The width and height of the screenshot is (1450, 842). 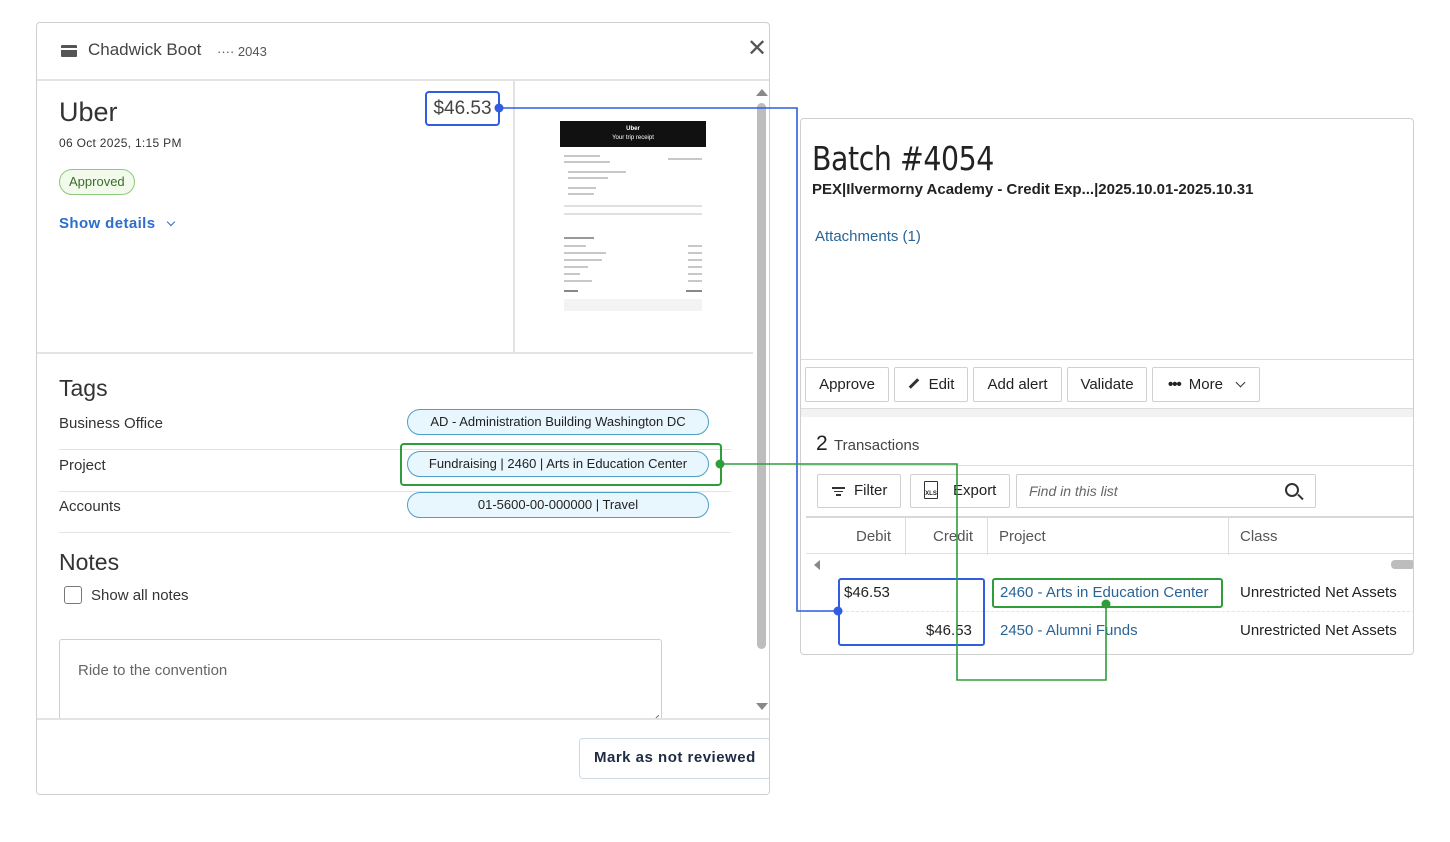 I want to click on scroll-down-arrow-icon, so click(x=762, y=706).